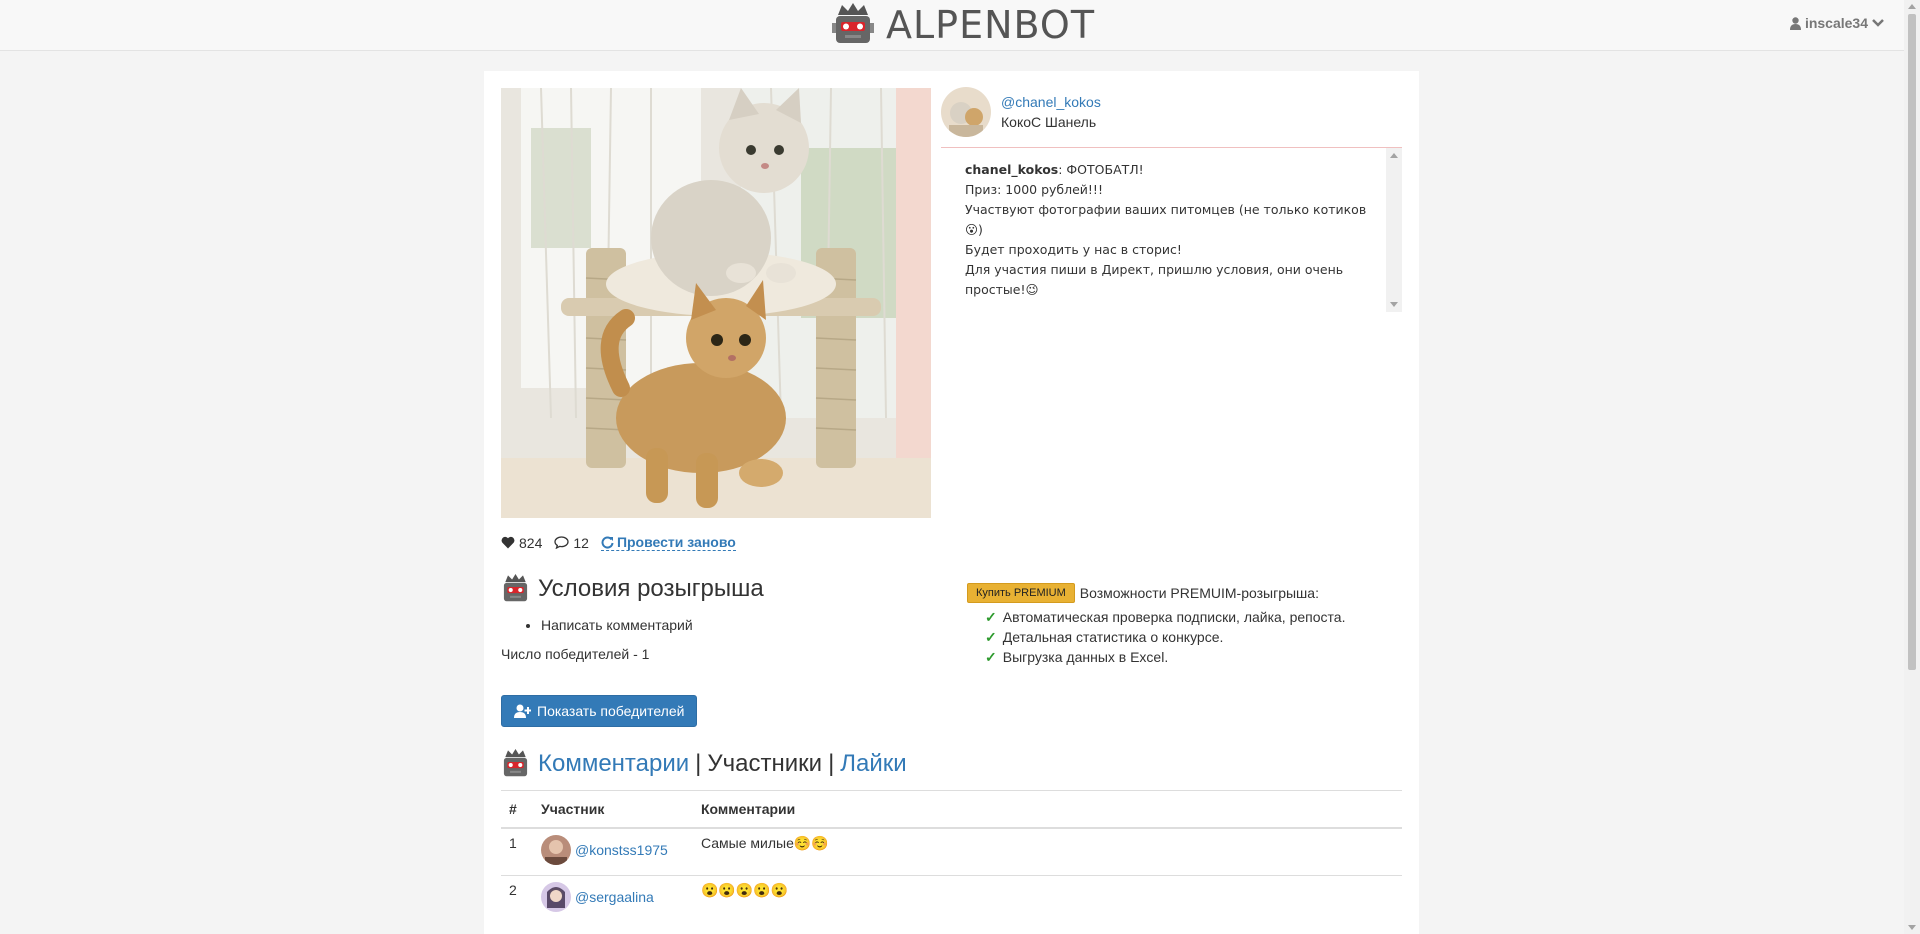  I want to click on page-scrollbar, so click(1912, 467).